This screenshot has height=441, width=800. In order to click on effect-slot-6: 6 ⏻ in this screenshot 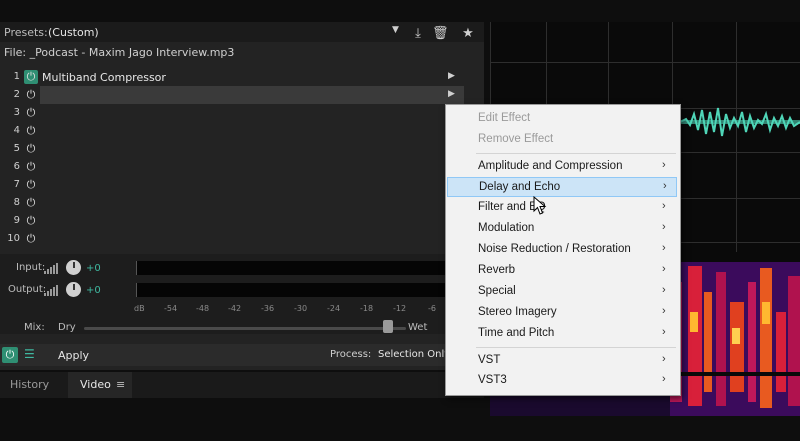, I will do `click(235, 167)`.